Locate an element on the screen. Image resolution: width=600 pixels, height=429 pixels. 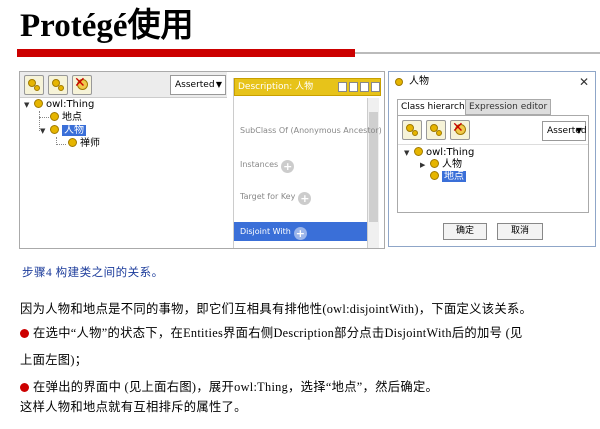
description-scrollbar is located at coordinates (373, 173).